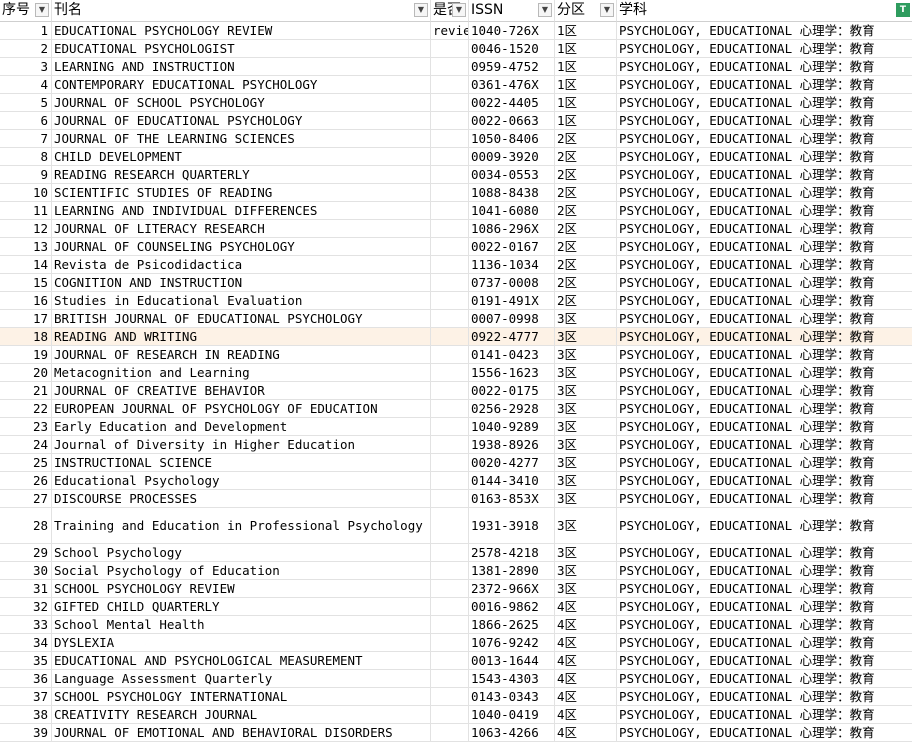  Describe the element at coordinates (586, 11) in the screenshot. I see `header-cell-zone: 分区 ▼` at that location.